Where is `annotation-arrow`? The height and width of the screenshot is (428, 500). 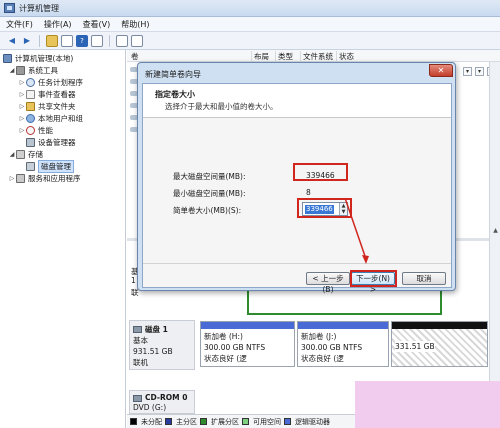
annotation-arrow is located at coordinates (356, 230).